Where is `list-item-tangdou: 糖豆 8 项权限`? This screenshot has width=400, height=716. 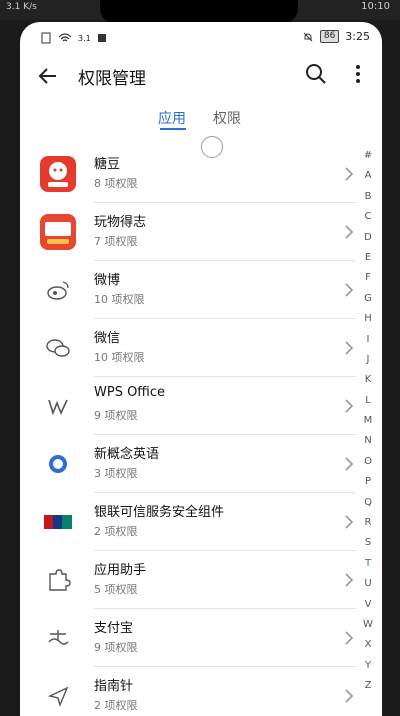
list-item-tangdou: 糖豆 8 项权限 is located at coordinates (190, 174).